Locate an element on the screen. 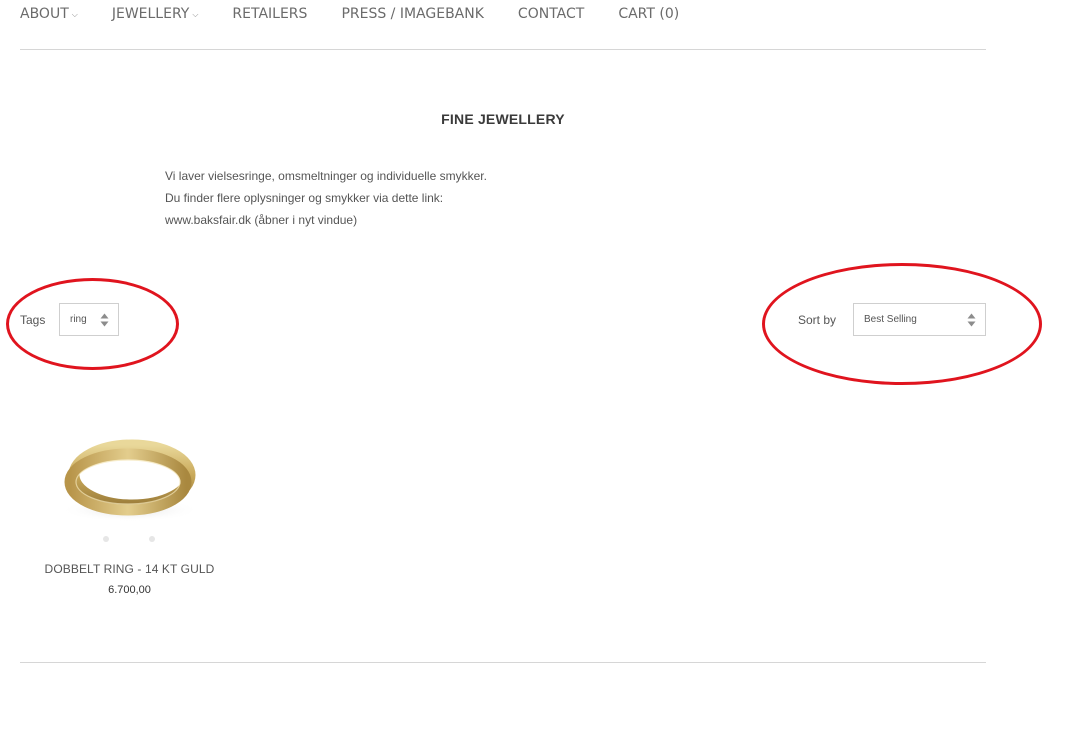 The image size is (1085, 740). tags-label: Tags is located at coordinates (33, 320).